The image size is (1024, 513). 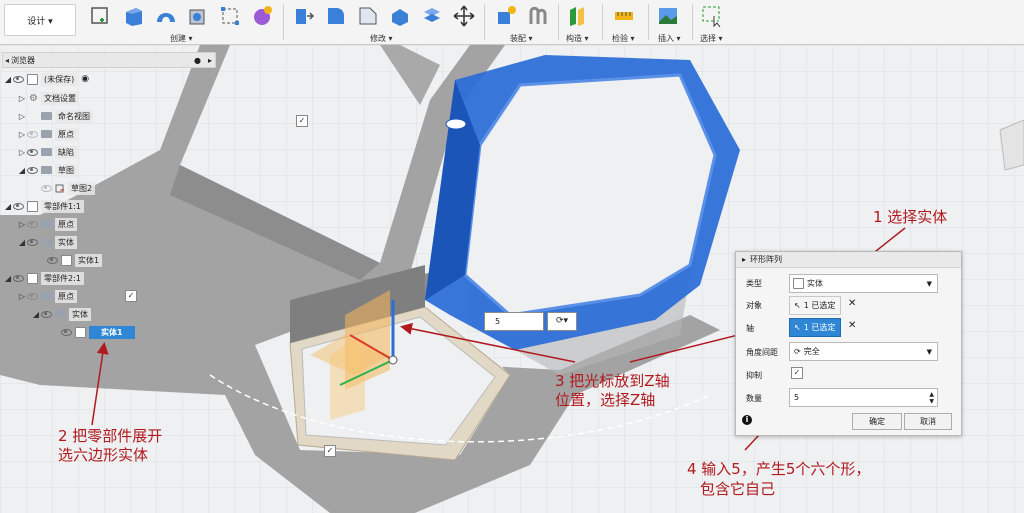 What do you see at coordinates (819, 305) in the screenshot?
I see `objects-value: 1 已选定` at bounding box center [819, 305].